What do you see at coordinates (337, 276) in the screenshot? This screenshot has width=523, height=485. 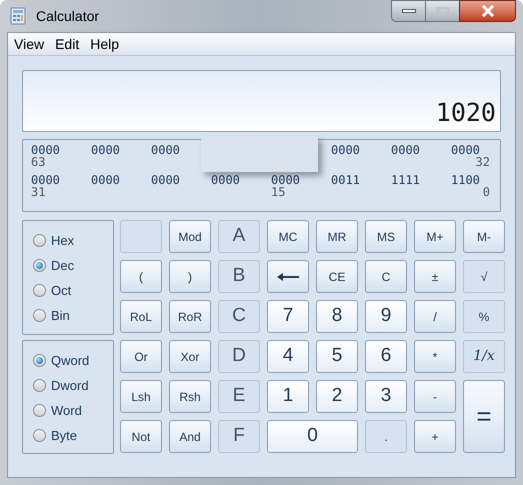 I see `calculator-key: CE` at bounding box center [337, 276].